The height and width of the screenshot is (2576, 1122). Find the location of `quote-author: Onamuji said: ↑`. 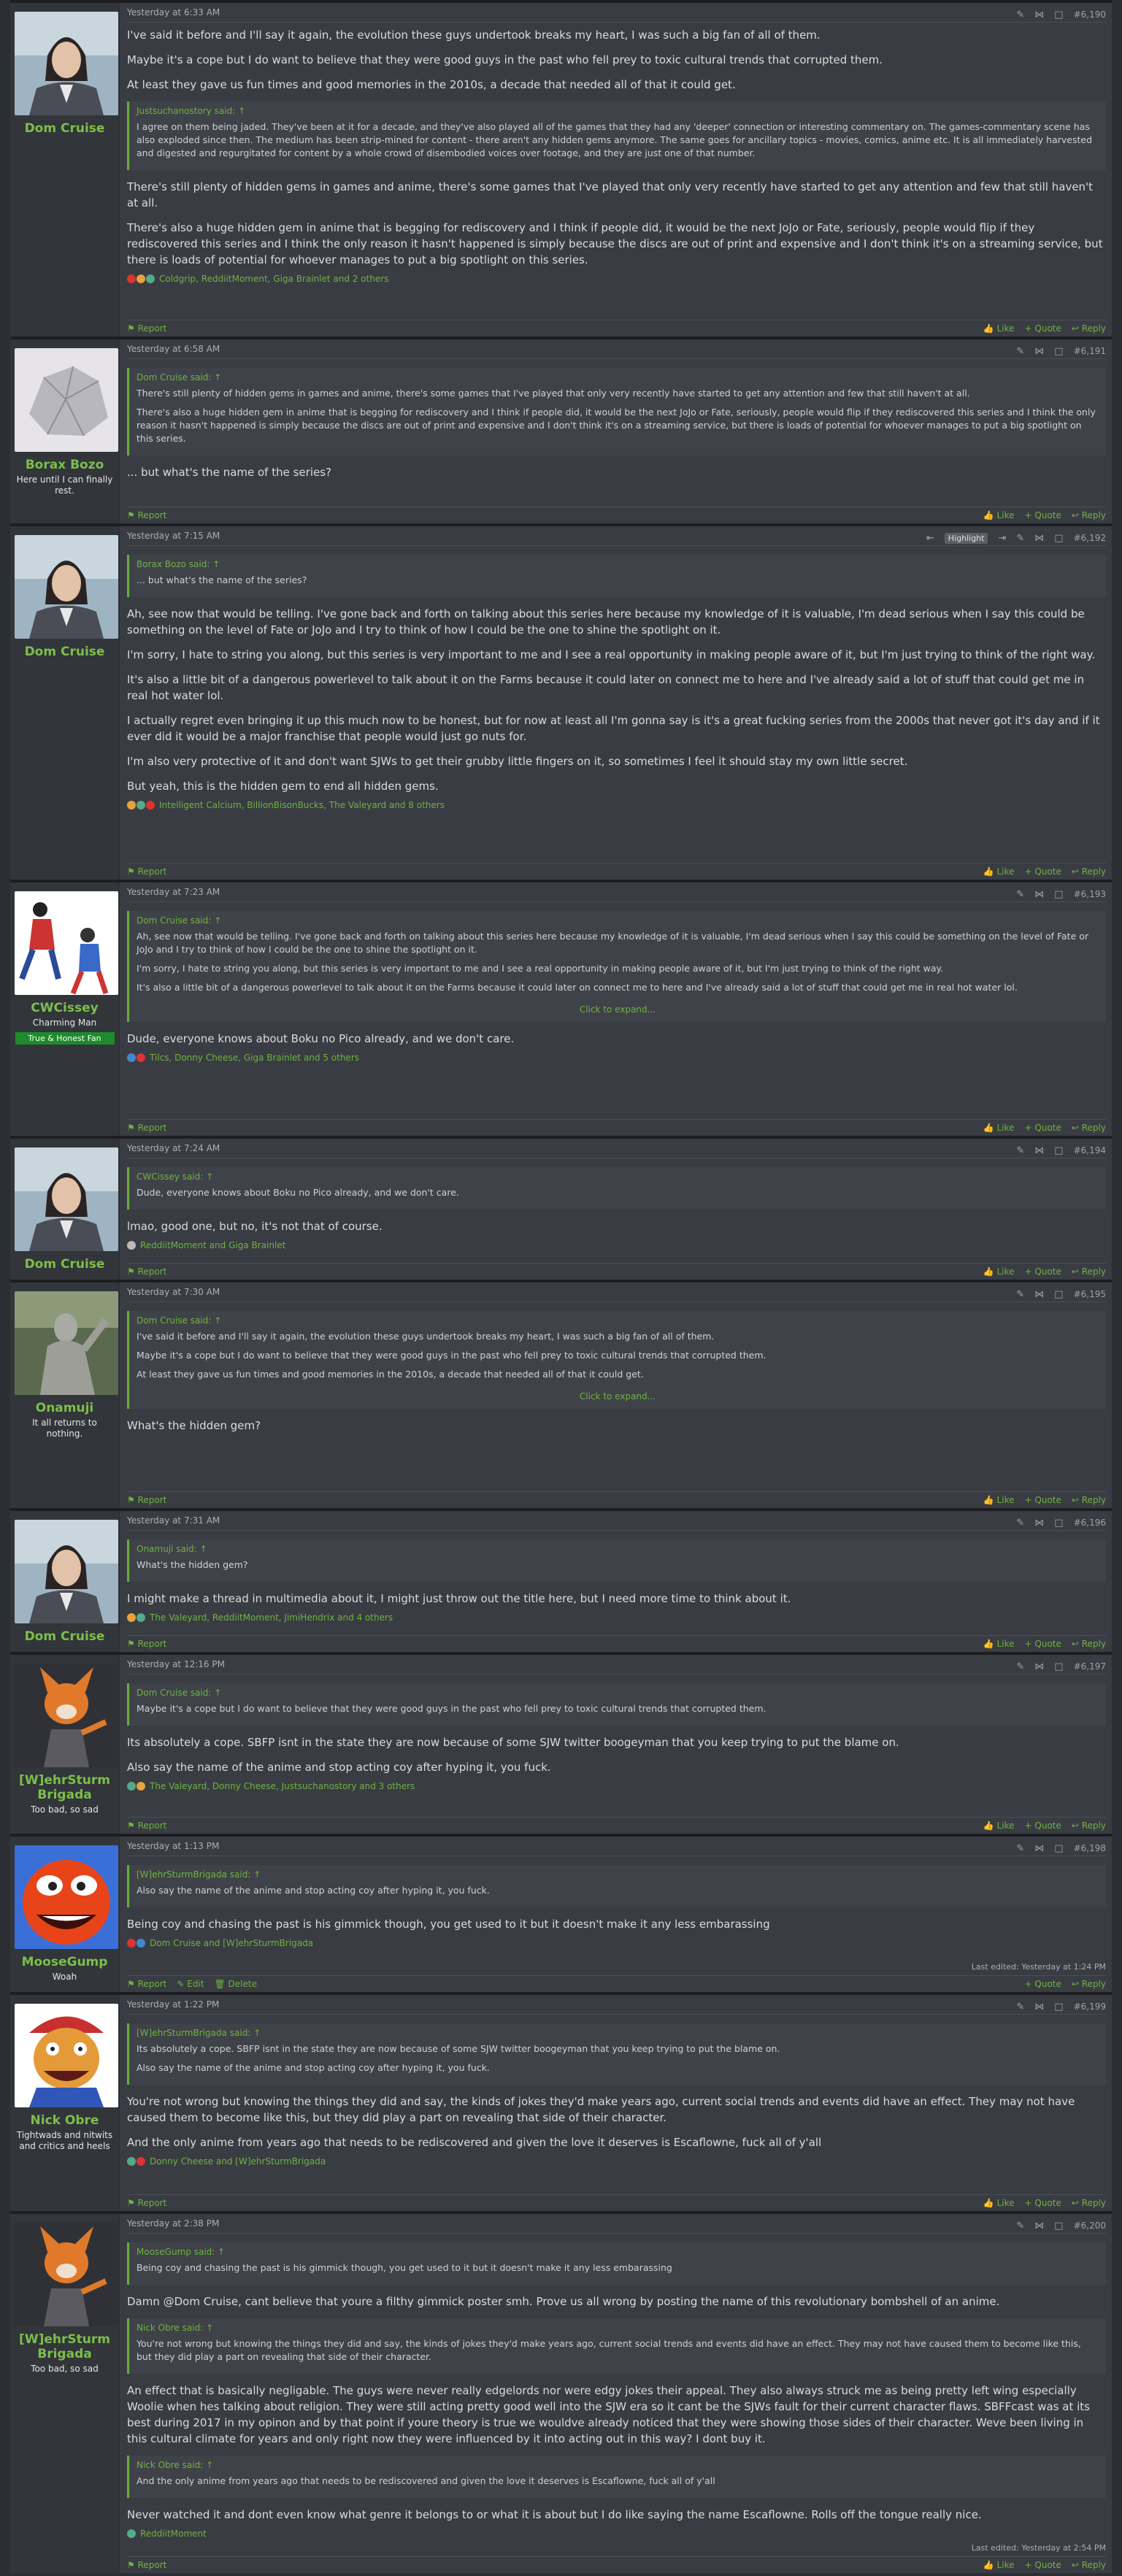

quote-author: Onamuji said: ↑ is located at coordinates (618, 1549).